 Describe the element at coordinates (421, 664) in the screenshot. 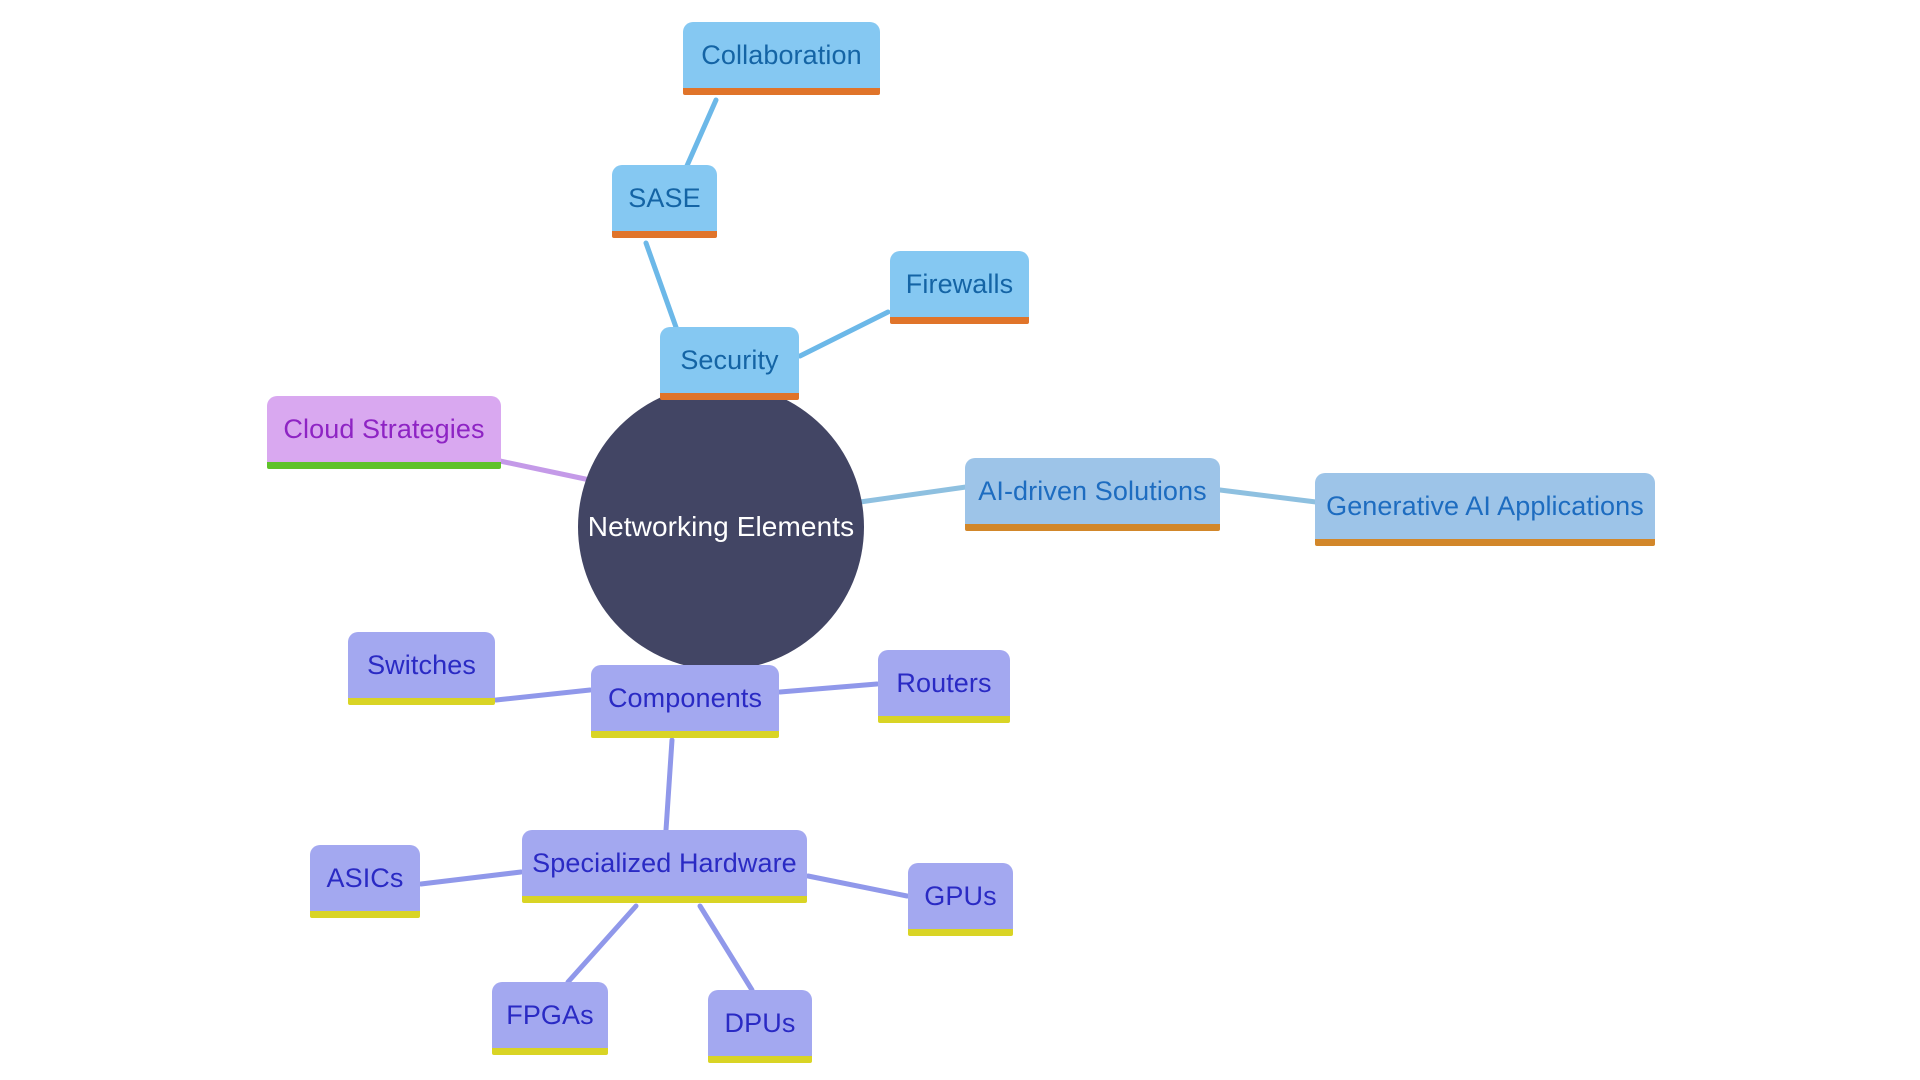

I see `node-label-switches: Switches` at that location.